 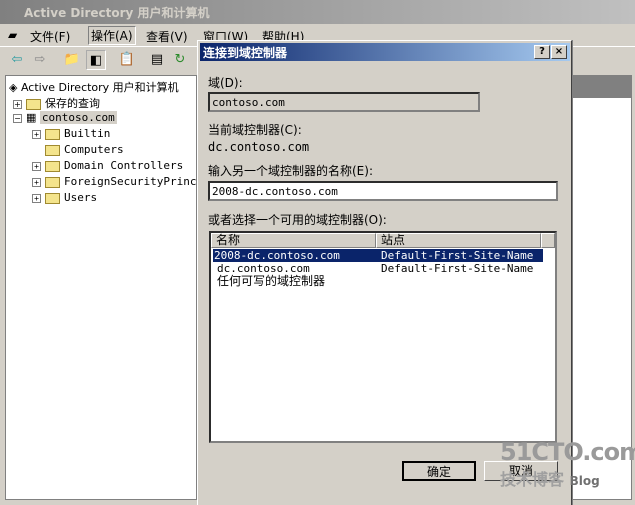 I want to click on tree-saved-queries: + 保存的查询, so click(x=56, y=103).